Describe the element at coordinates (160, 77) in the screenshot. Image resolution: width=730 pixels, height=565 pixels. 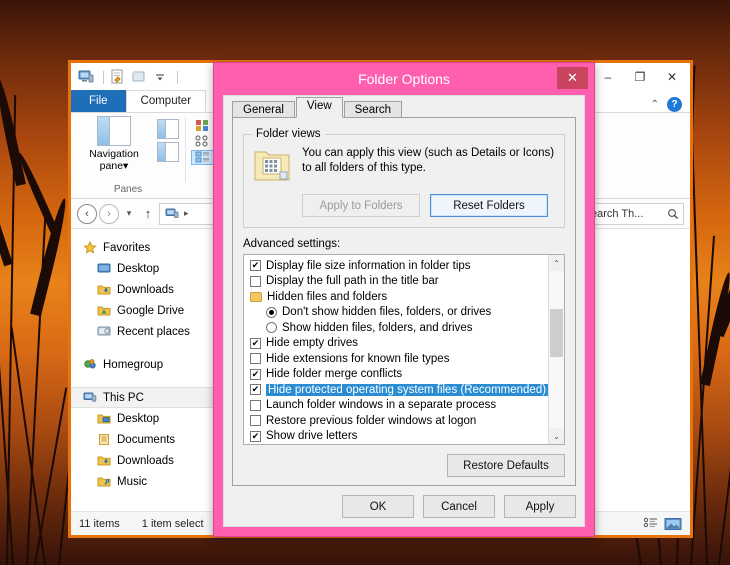
I see `customize-dropdown-icon` at that location.